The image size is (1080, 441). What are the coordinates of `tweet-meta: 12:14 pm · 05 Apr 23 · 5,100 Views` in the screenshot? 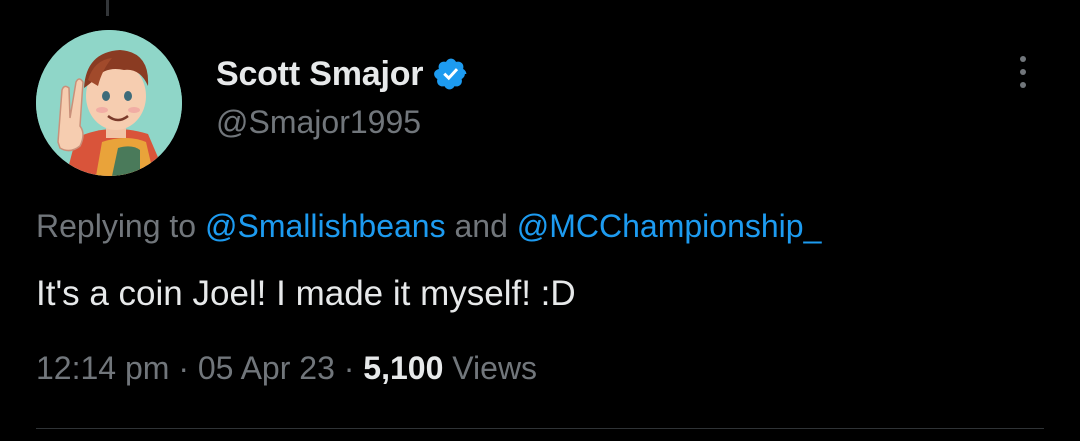 It's located at (286, 368).